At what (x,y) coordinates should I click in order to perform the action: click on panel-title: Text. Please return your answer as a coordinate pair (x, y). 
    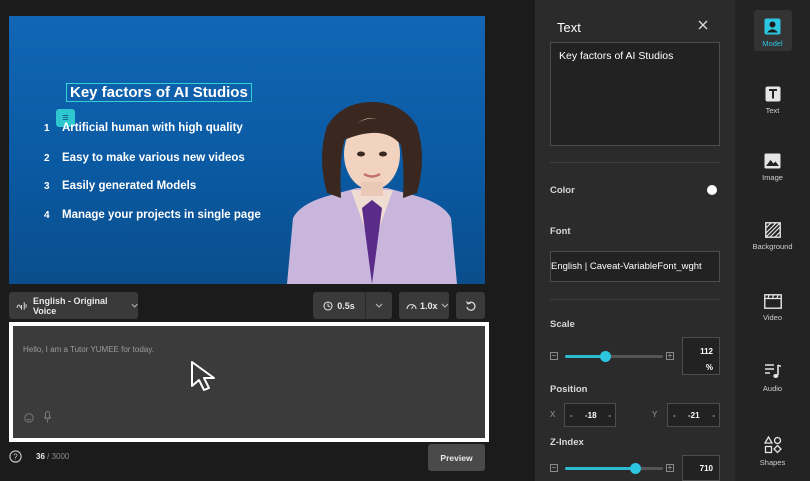
    Looking at the image, I should click on (569, 27).